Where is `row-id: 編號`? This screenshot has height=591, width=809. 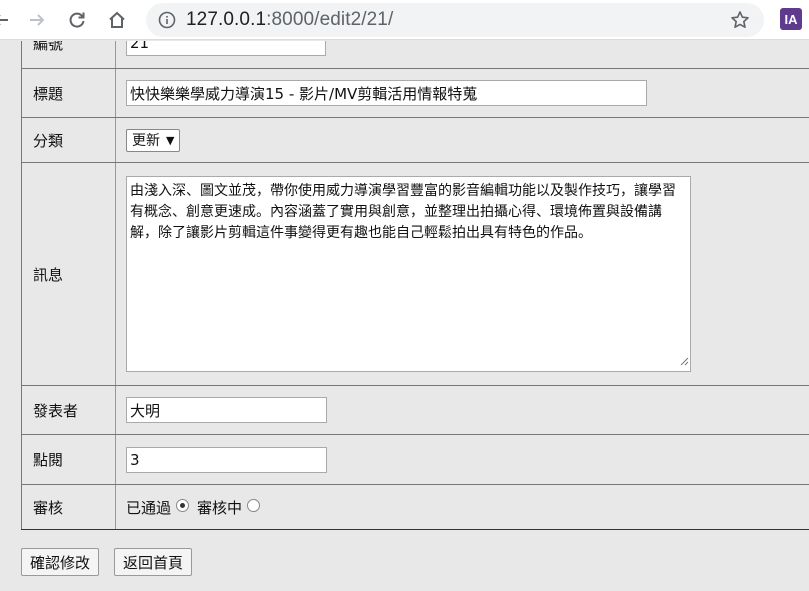
row-id: 編號 is located at coordinates (415, 55).